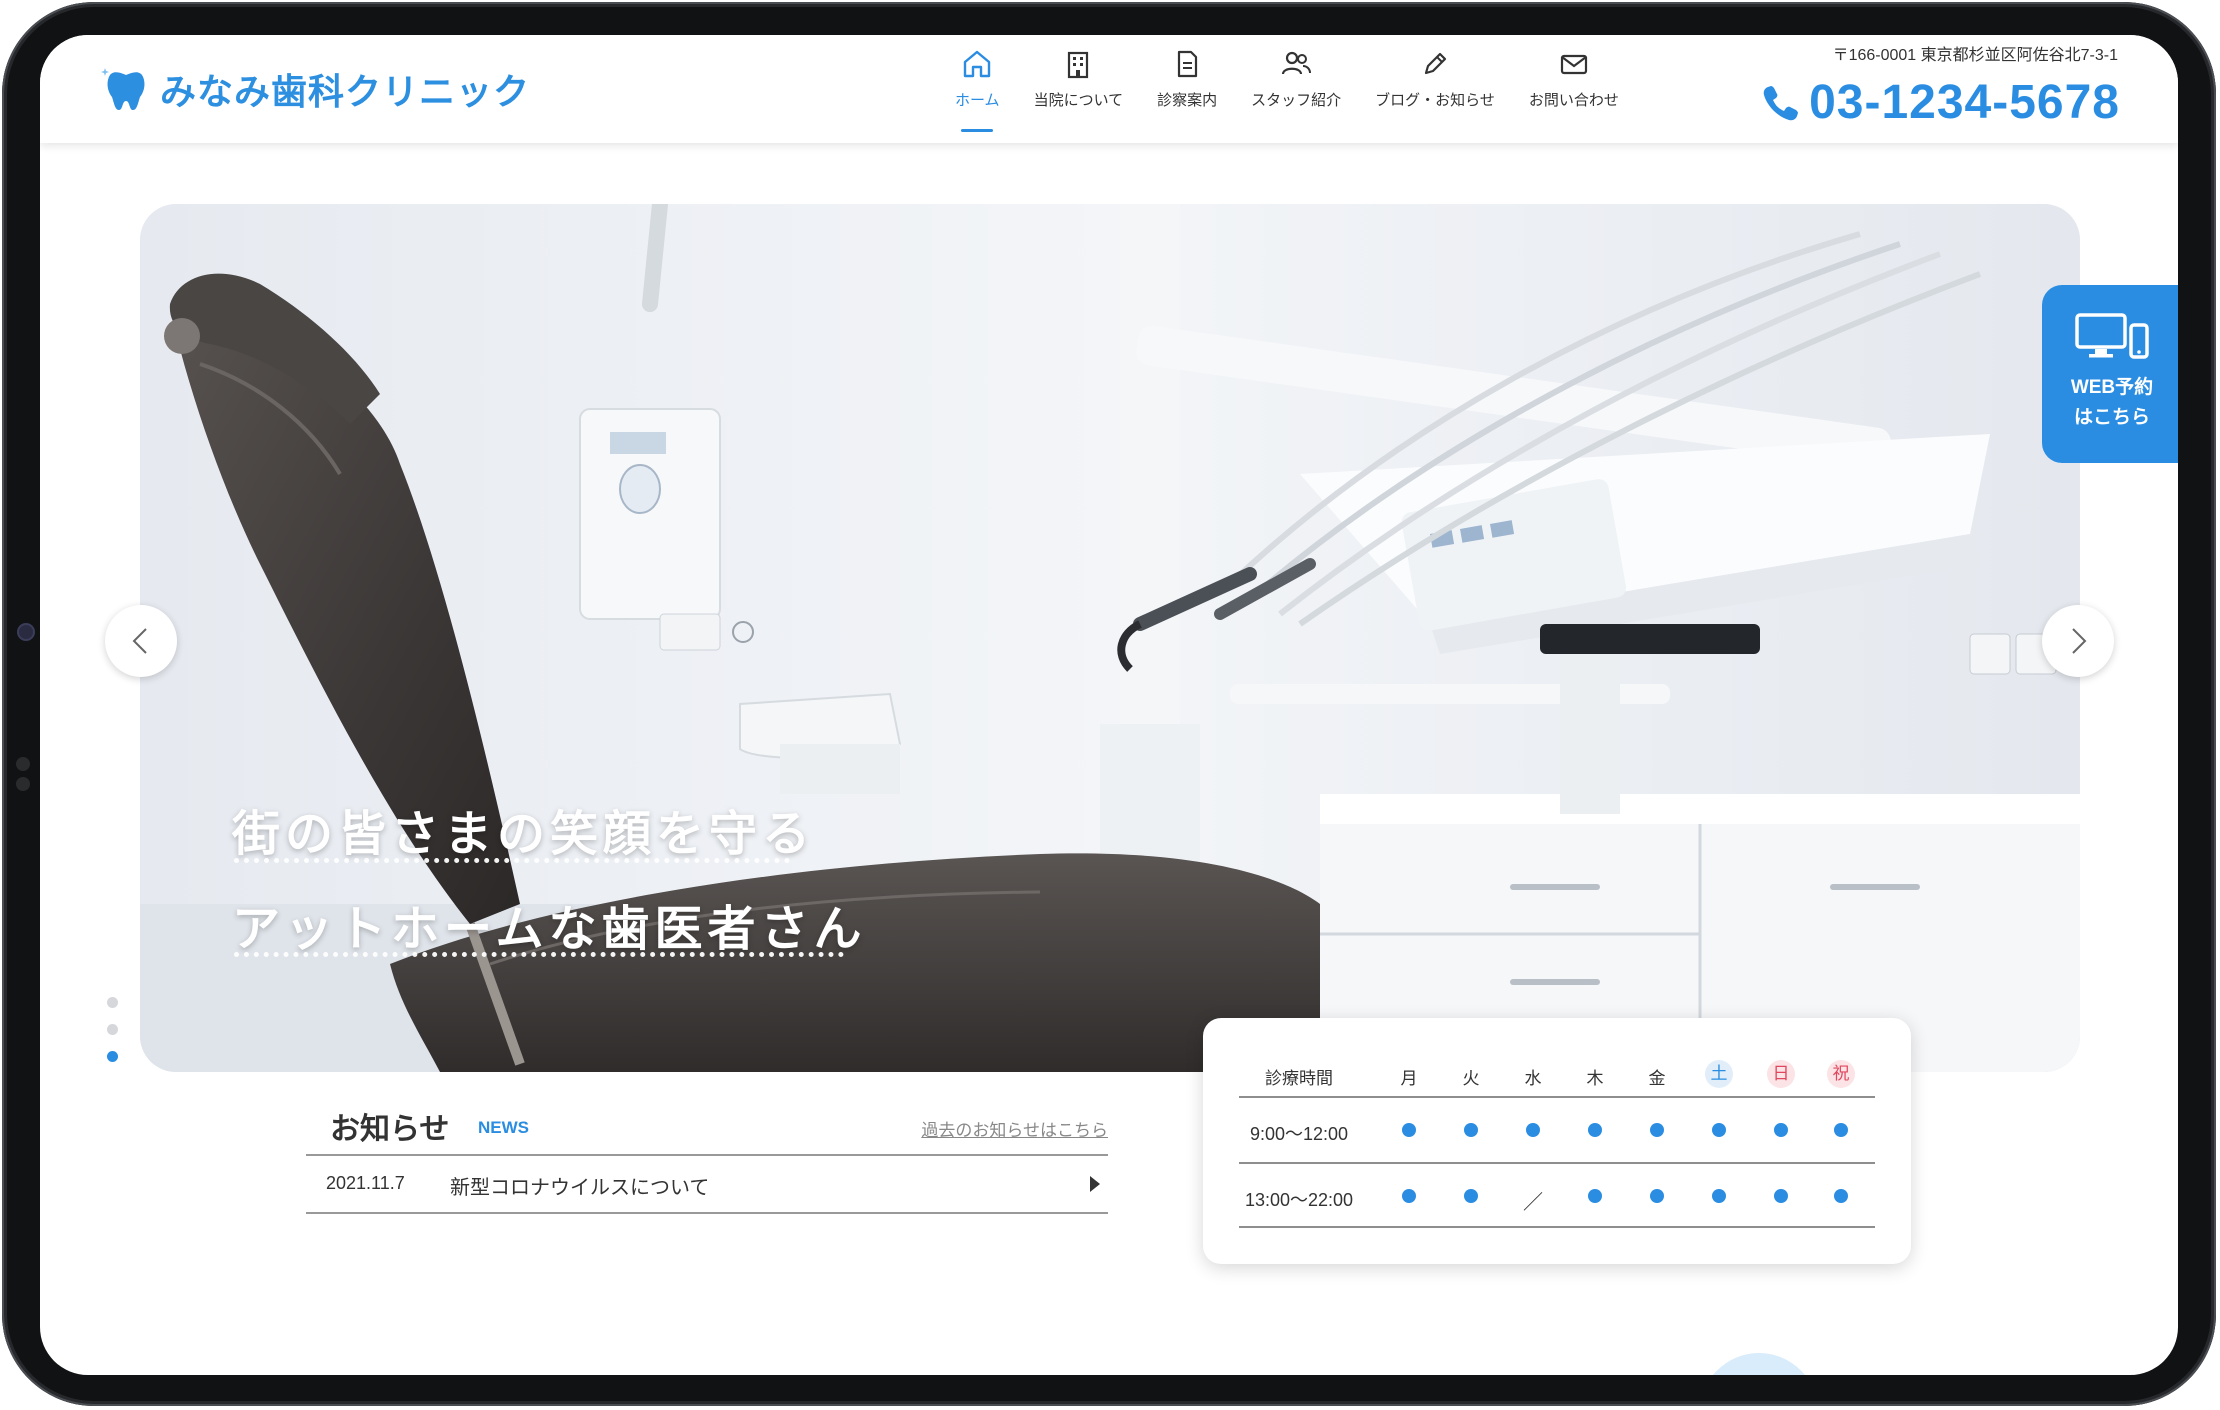  I want to click on news-item: 2021.11.7 新型コロナウイルスについて, so click(707, 1185).